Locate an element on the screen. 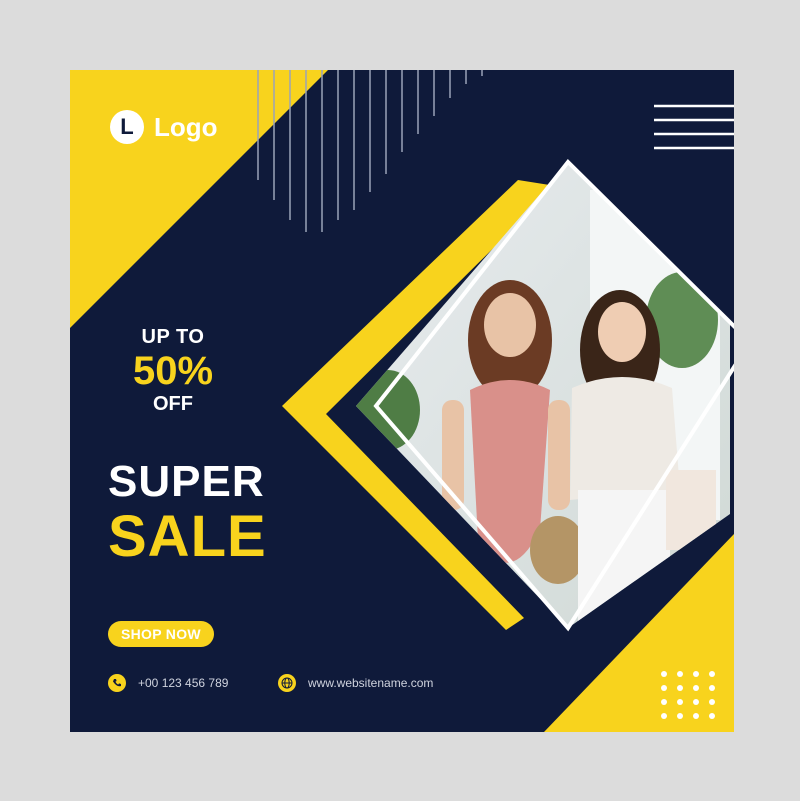 The height and width of the screenshot is (801, 800). website-contact: www.websitename.com is located at coordinates (355, 683).